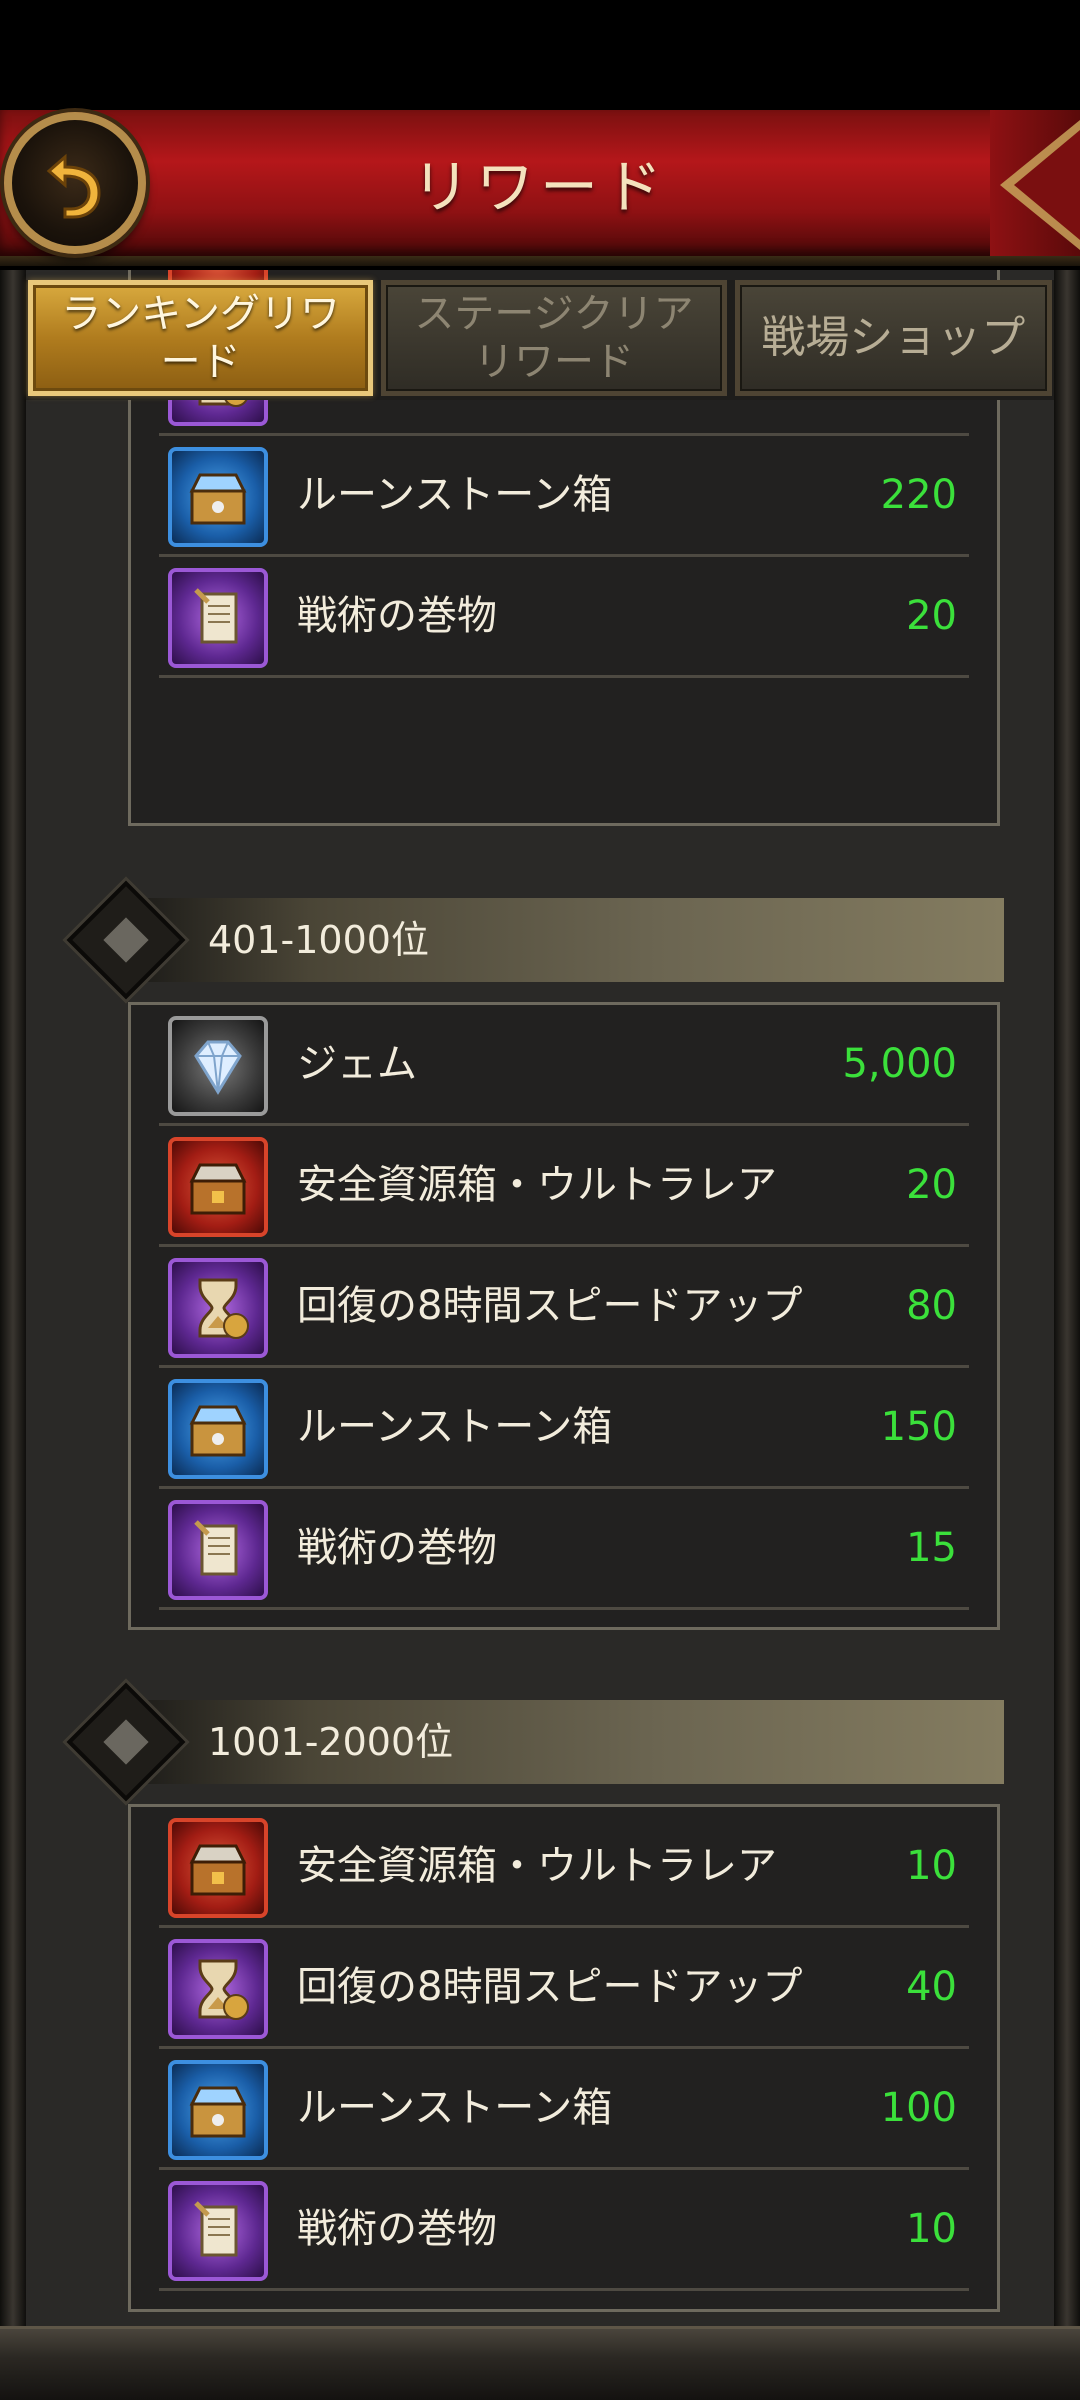 This screenshot has height=2400, width=1080. I want to click on rank-label: 401-1000位, so click(318, 940).